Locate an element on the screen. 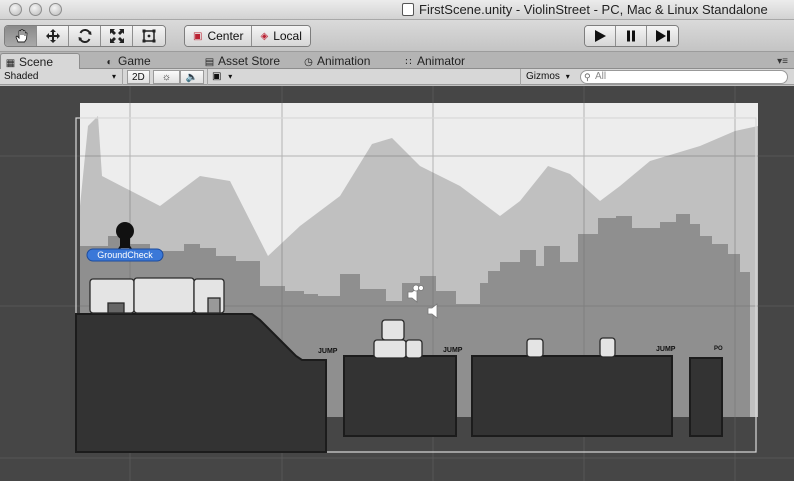 The height and width of the screenshot is (481, 794). scale-tool-button is located at coordinates (117, 36).